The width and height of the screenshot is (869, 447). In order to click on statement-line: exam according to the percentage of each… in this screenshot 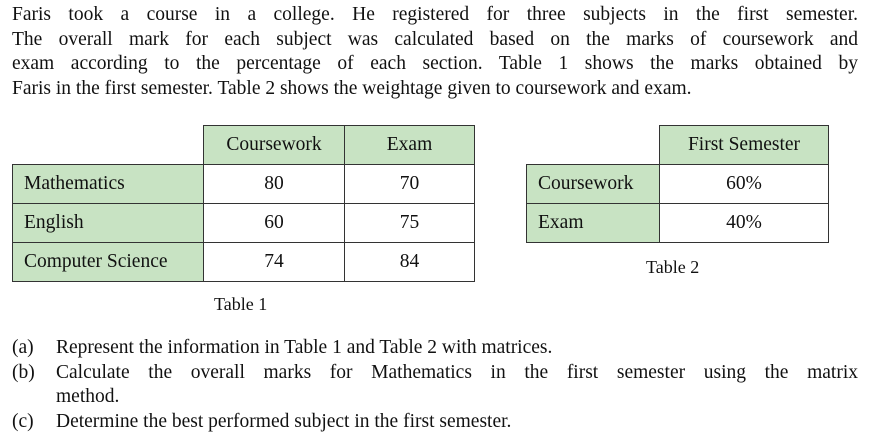, I will do `click(435, 63)`.